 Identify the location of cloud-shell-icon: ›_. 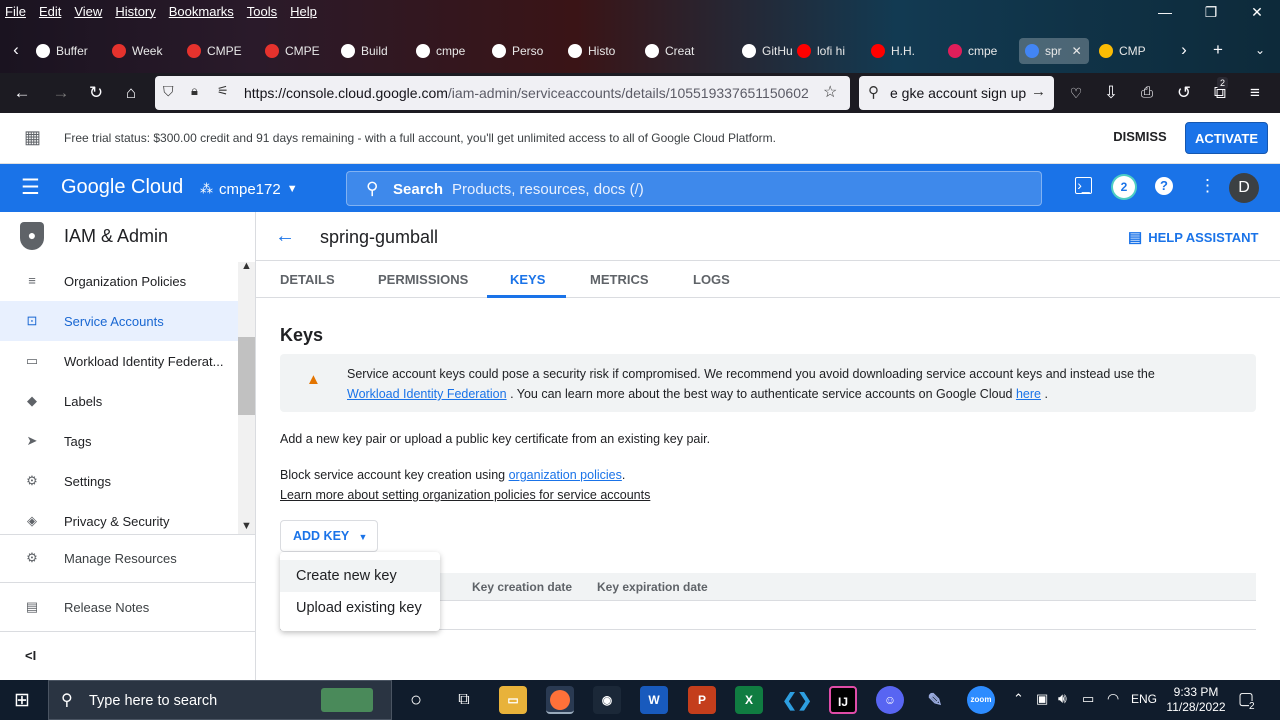
(1083, 185).